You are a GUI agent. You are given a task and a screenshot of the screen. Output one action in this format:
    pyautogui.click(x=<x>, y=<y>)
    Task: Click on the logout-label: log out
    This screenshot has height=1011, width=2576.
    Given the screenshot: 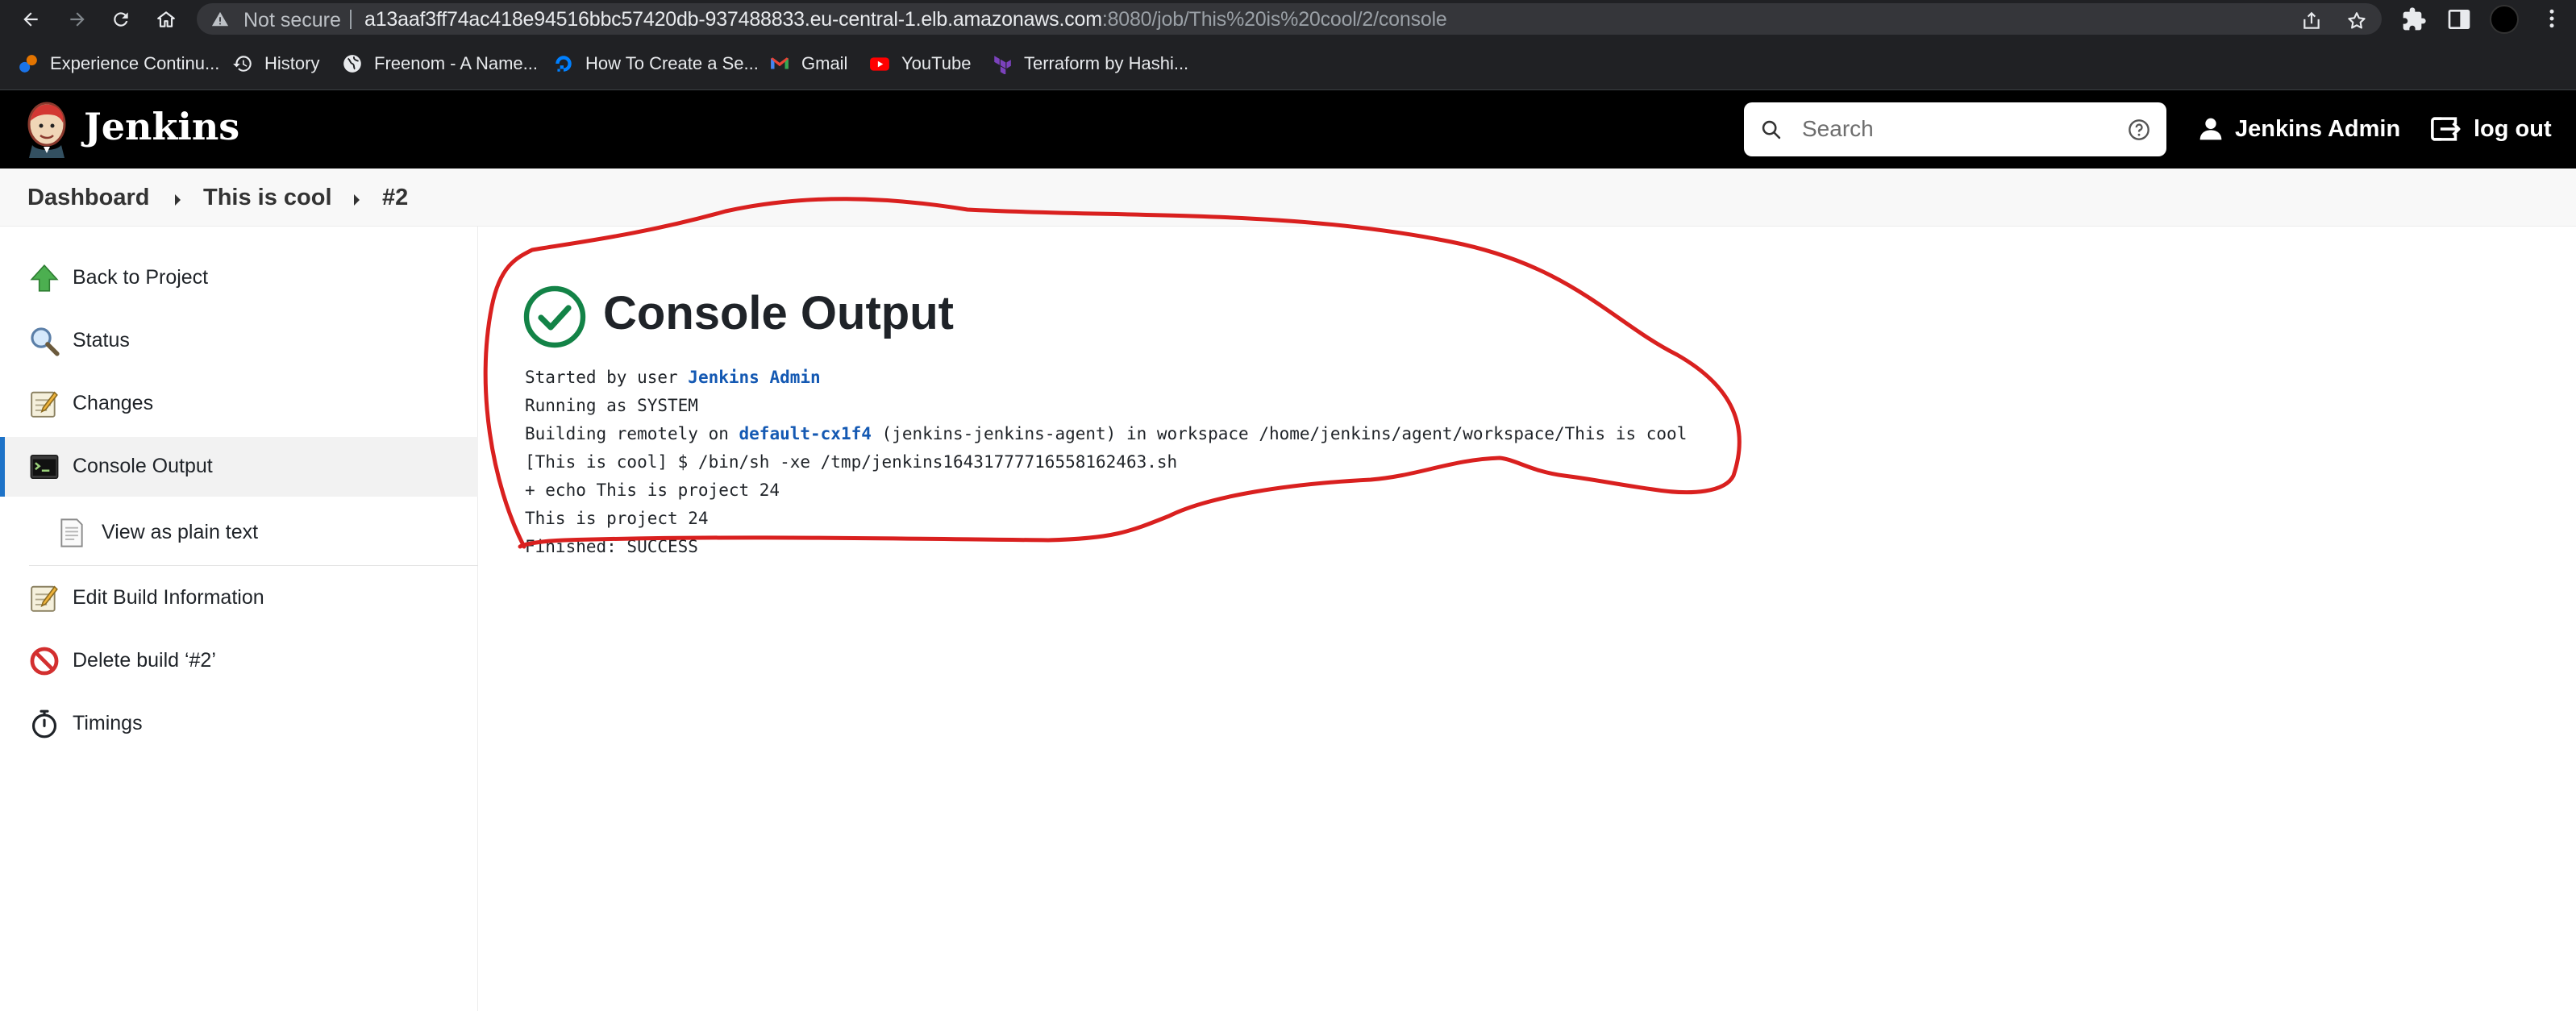 What is the action you would take?
    pyautogui.click(x=2513, y=128)
    